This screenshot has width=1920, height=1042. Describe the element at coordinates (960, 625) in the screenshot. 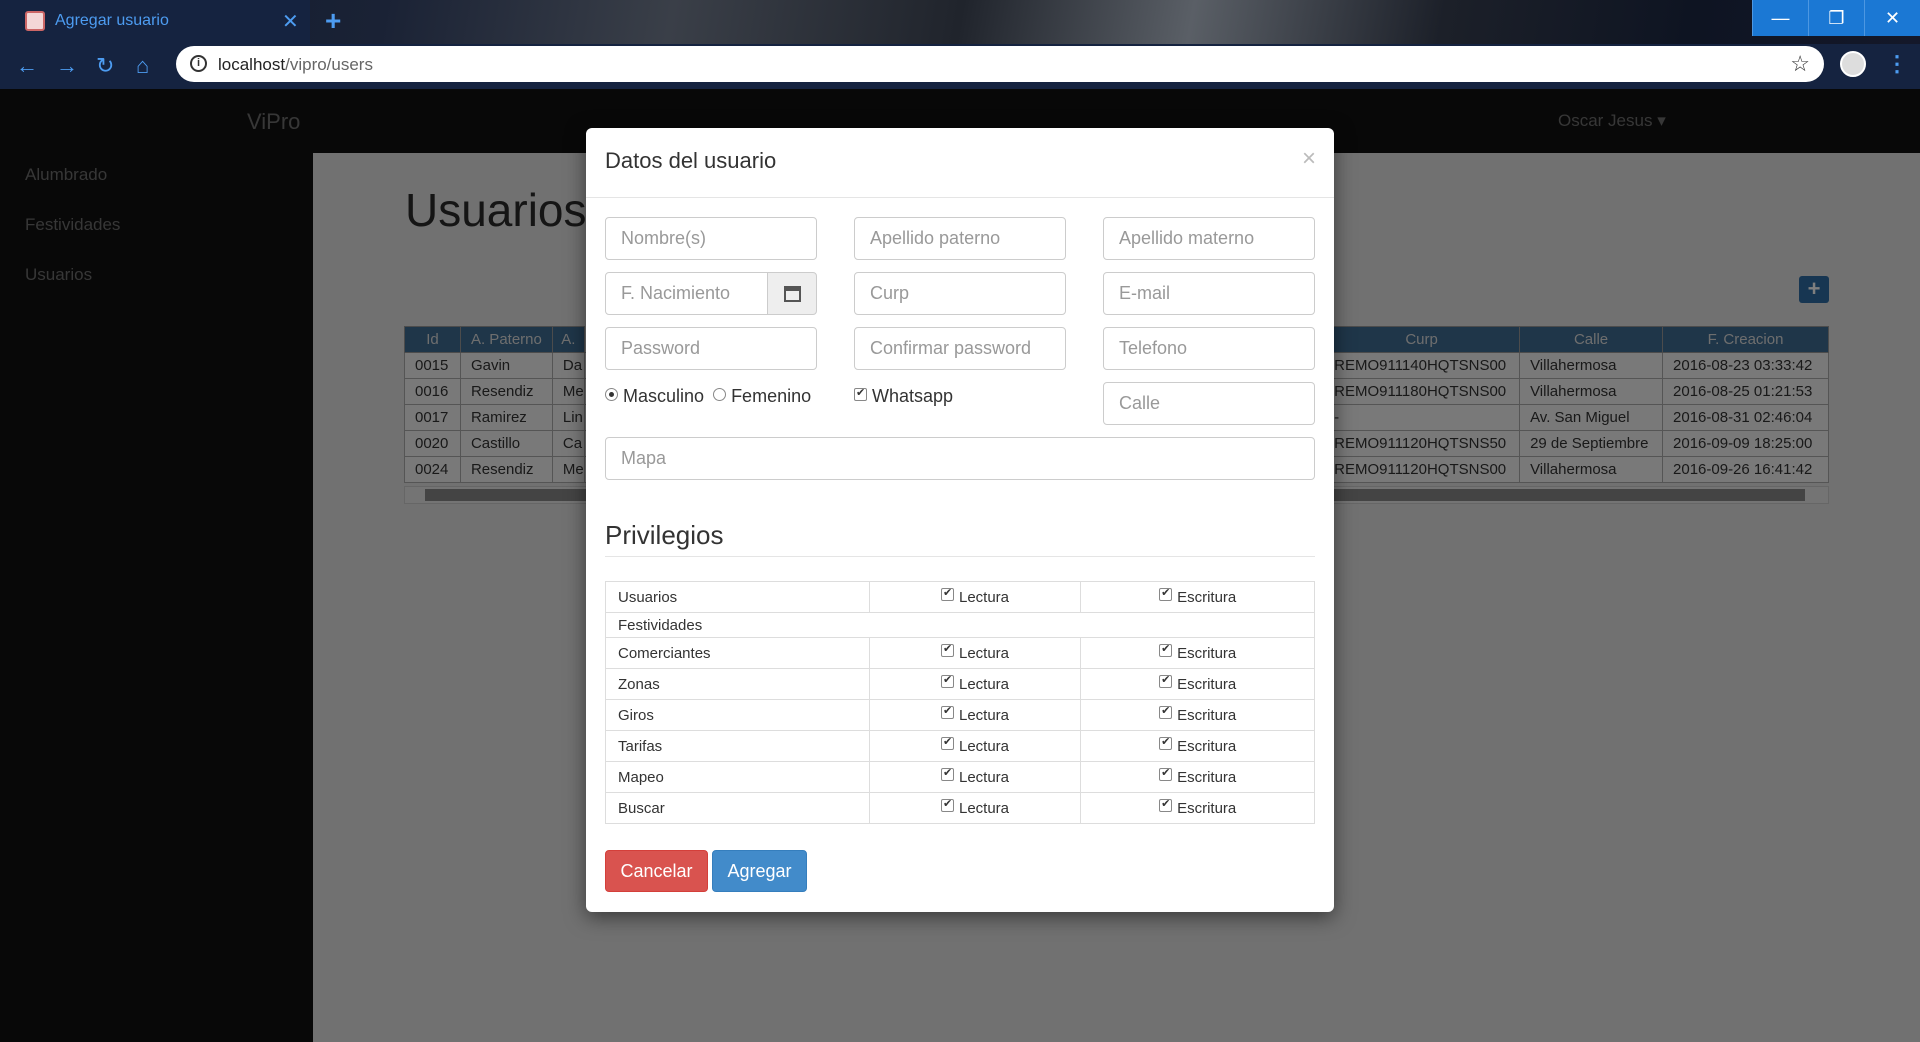

I see `privilege-group-festividades: Festividades` at that location.